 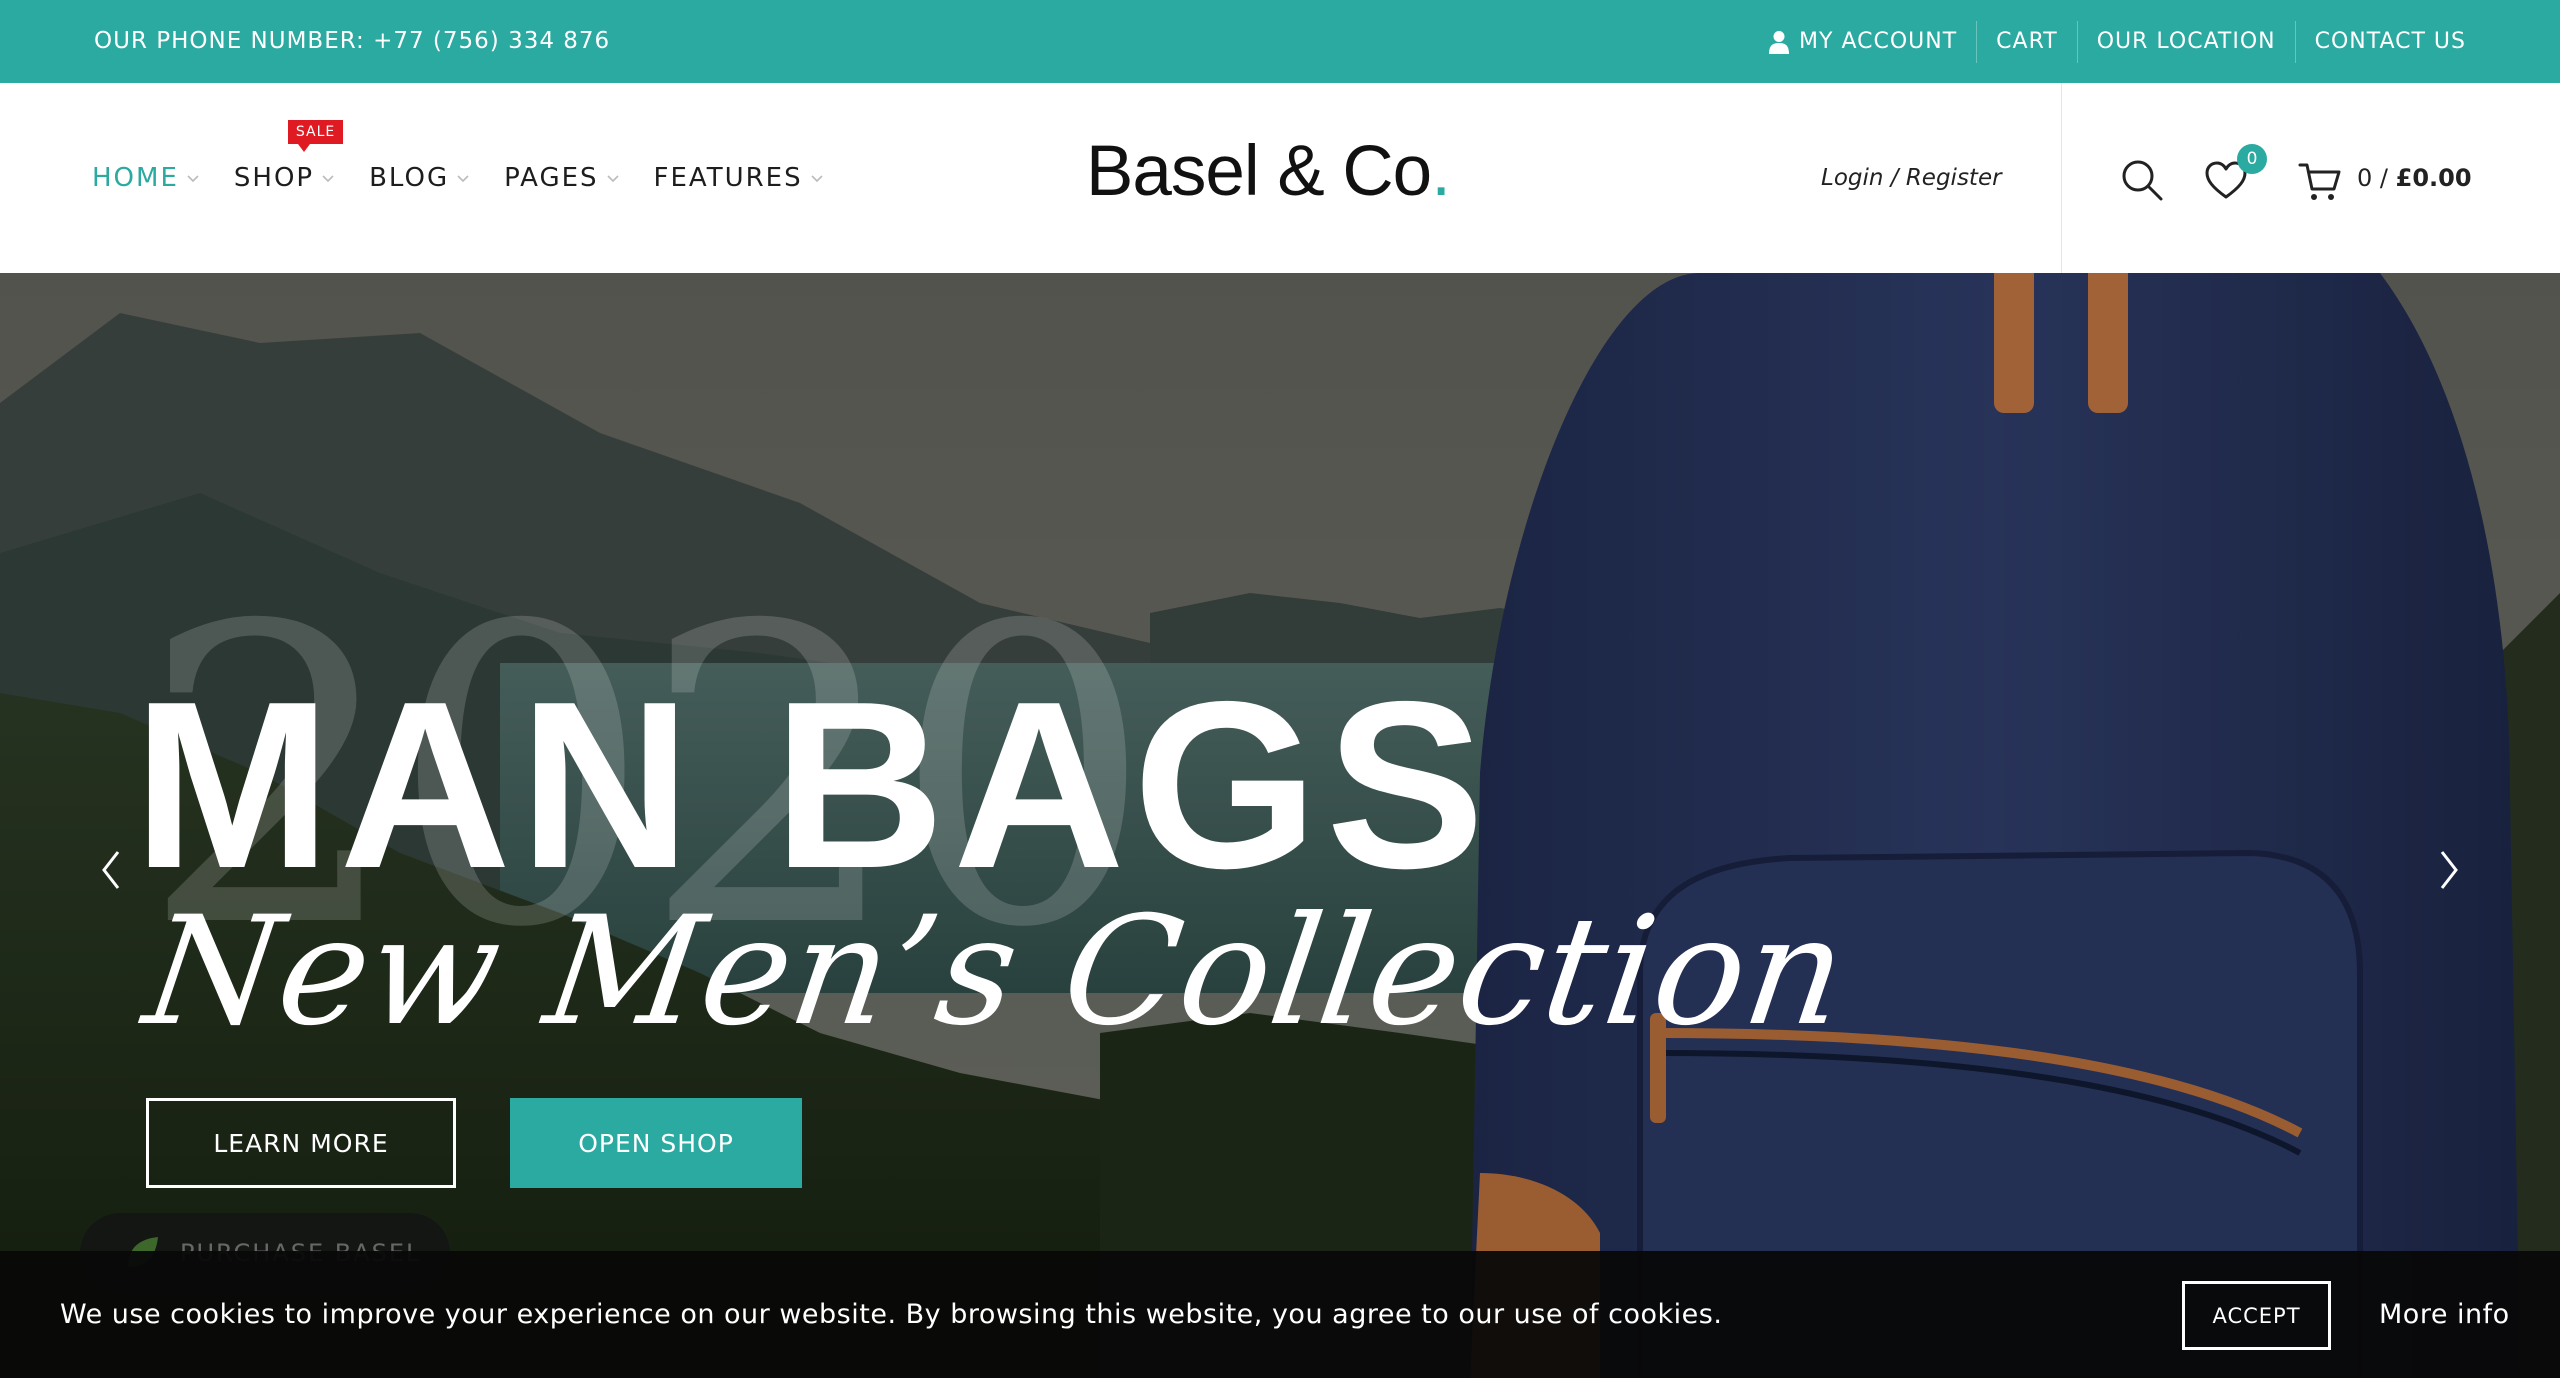 What do you see at coordinates (475, 178) in the screenshot?
I see `main-nav: HOME SALE SHOP BLOG PAGES FEATURES` at bounding box center [475, 178].